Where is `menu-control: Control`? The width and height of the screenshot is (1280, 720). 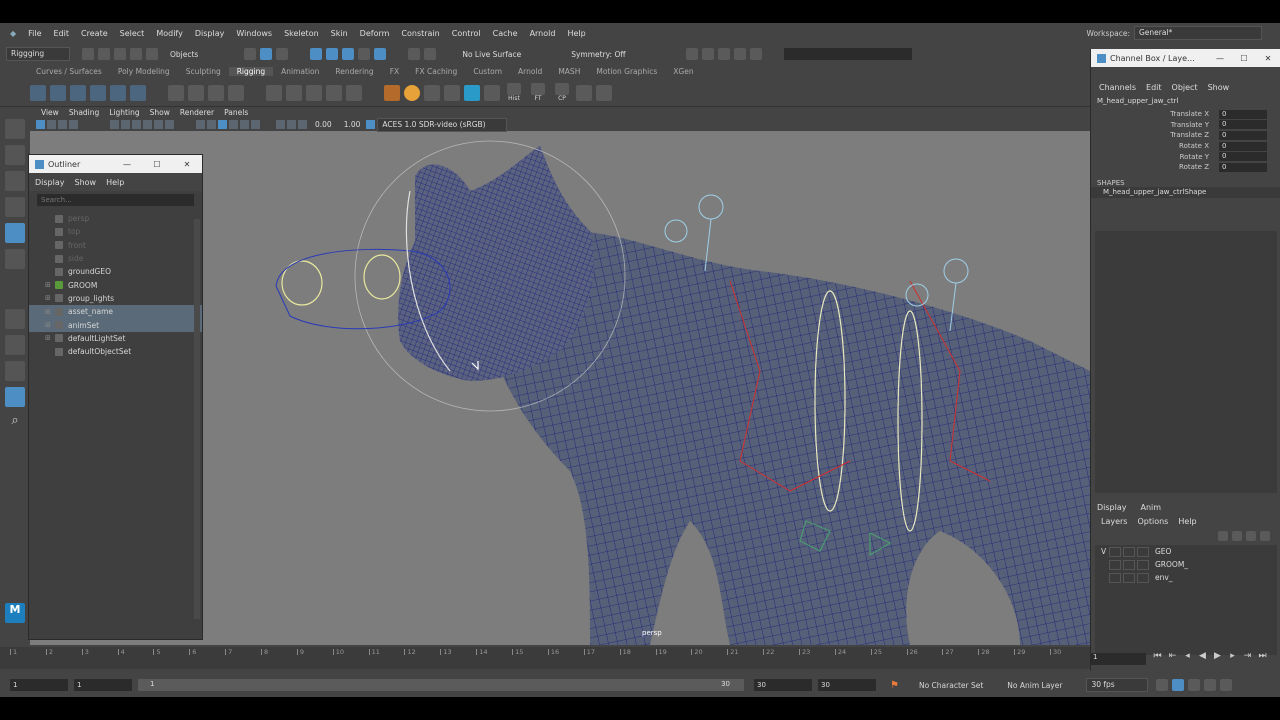
menu-control: Control is located at coordinates (466, 33).